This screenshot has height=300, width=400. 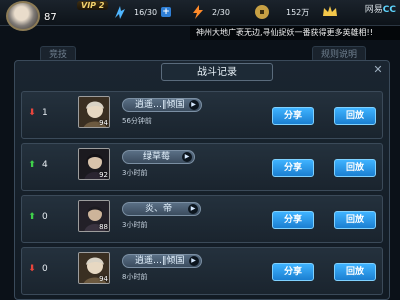 I want to click on coin-value: 152万, so click(x=298, y=12).